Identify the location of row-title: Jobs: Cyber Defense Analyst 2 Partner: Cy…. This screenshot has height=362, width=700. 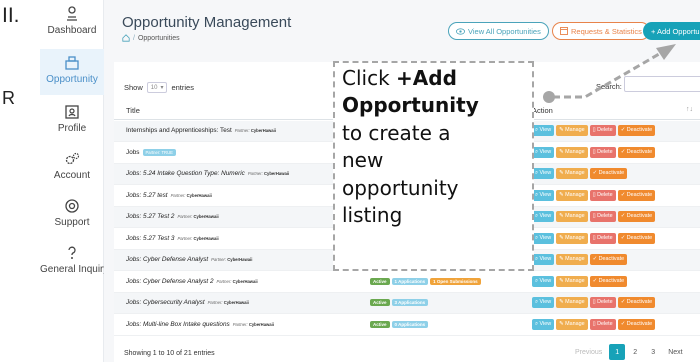
(192, 281).